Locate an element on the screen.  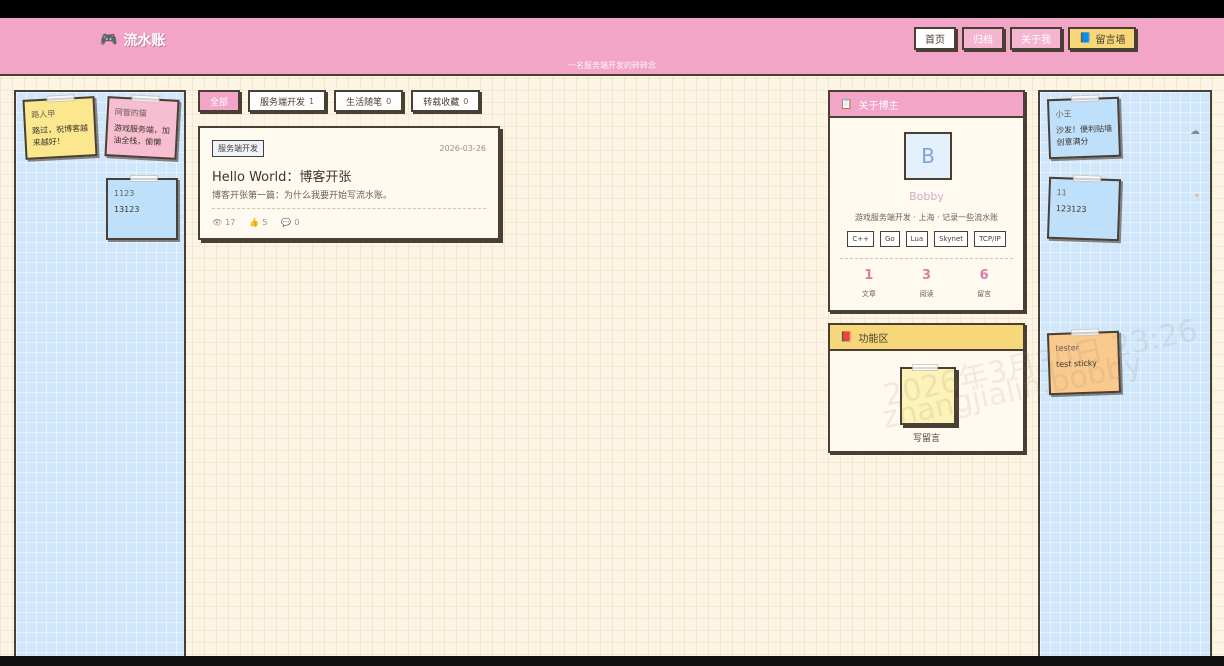
post-likes: 👍 5 is located at coordinates (258, 222).